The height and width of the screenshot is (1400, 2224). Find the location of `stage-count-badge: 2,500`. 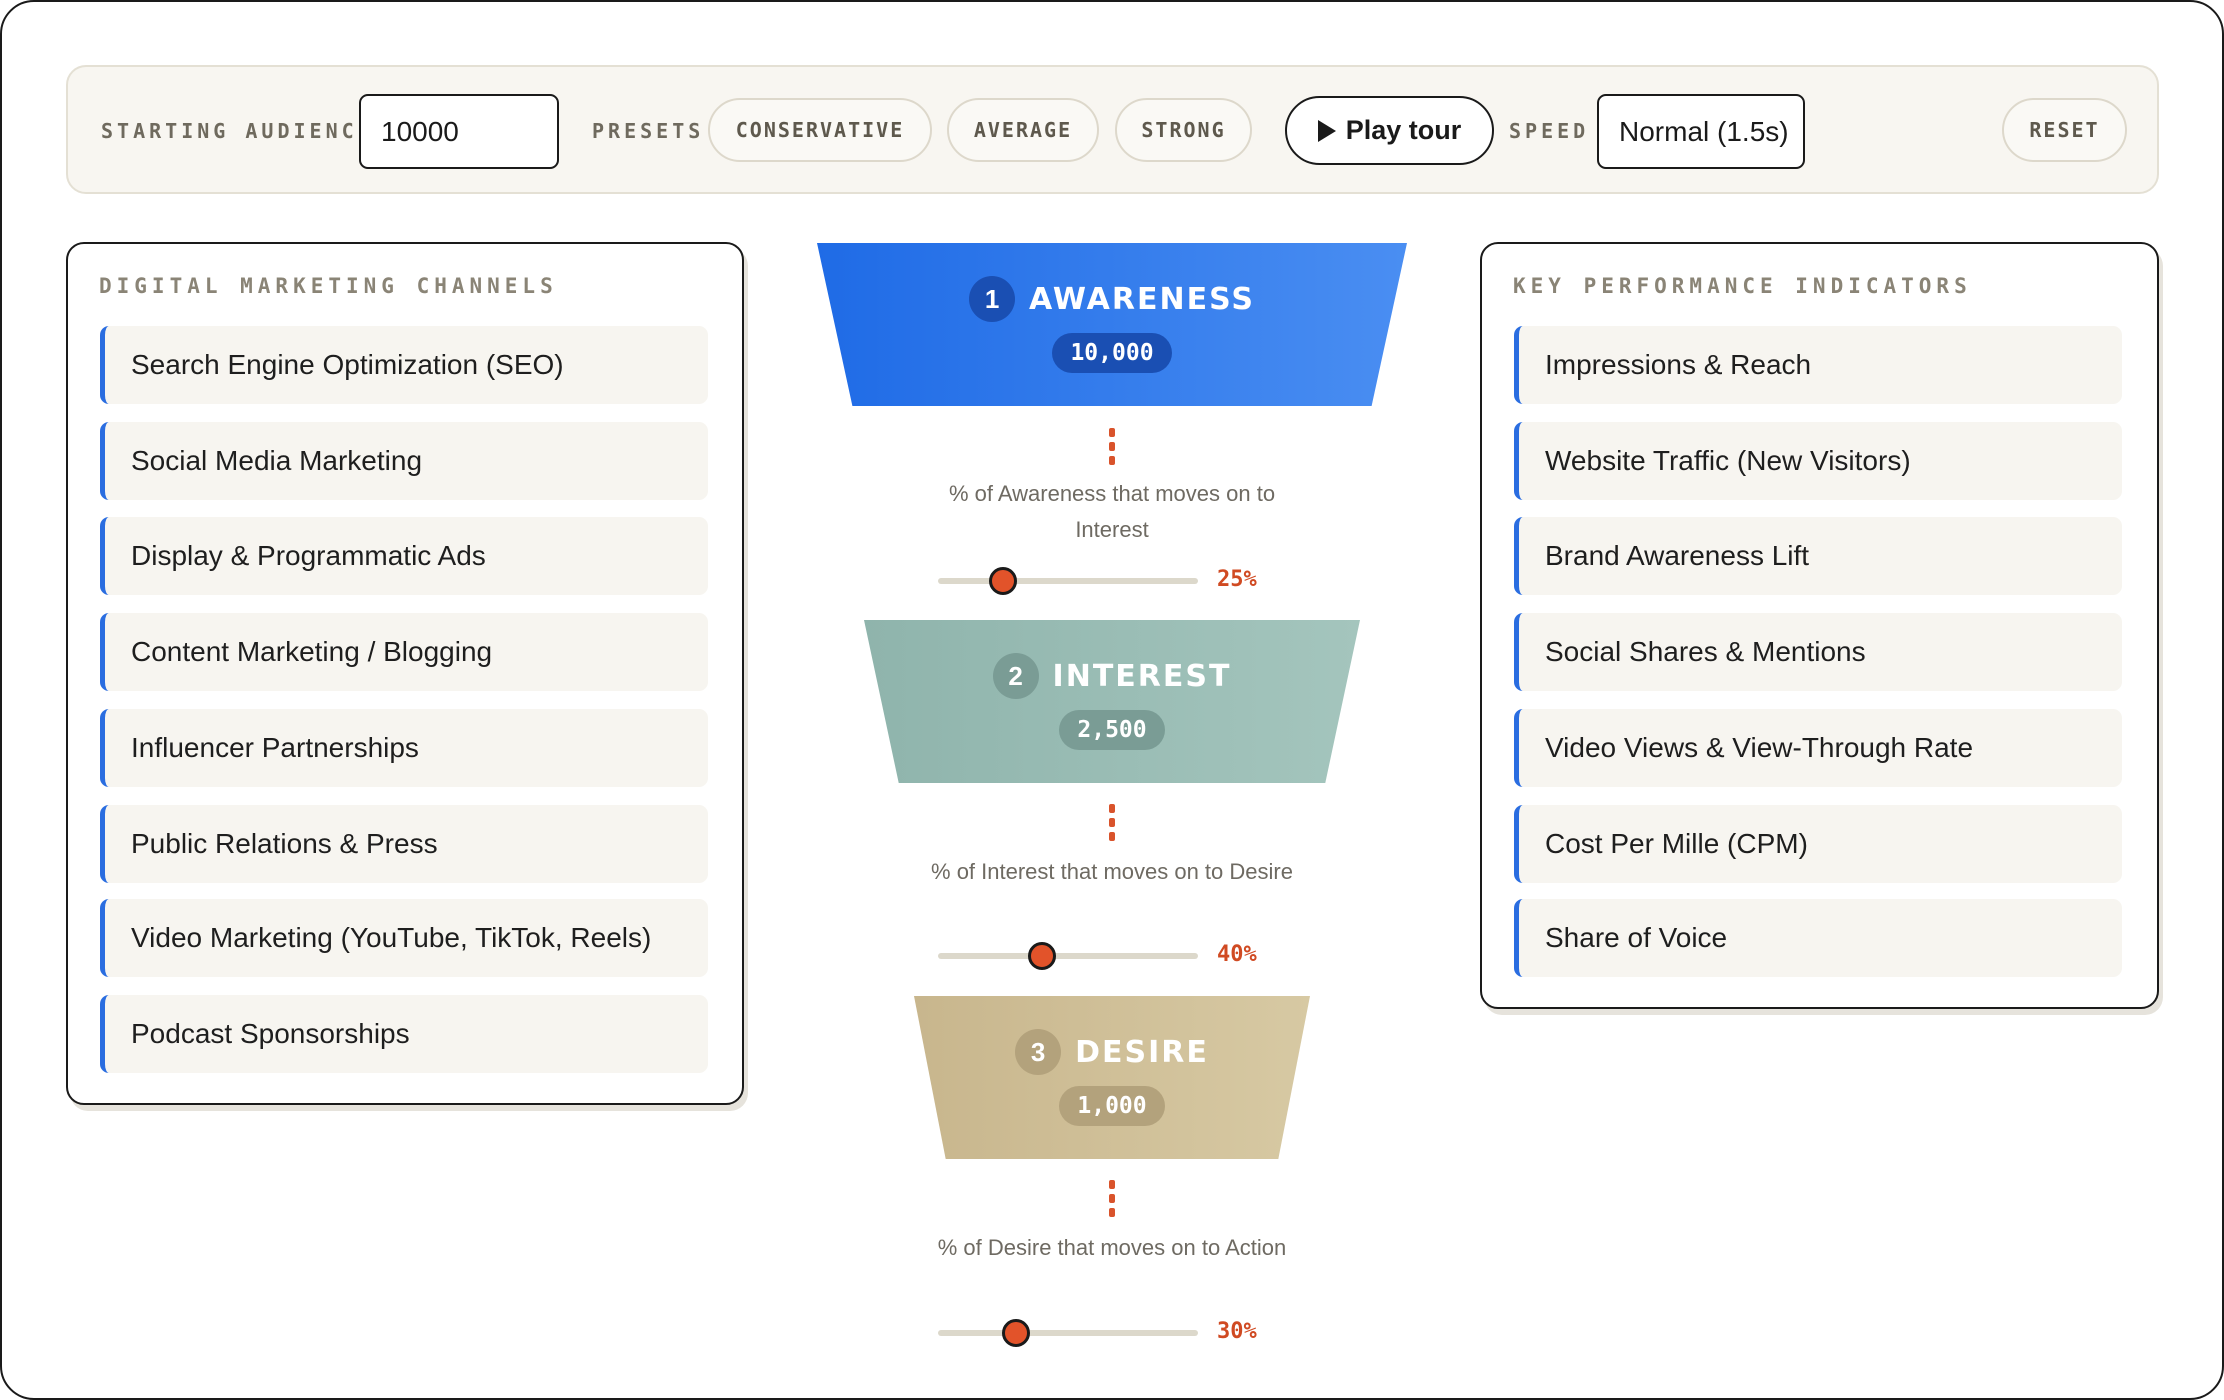

stage-count-badge: 2,500 is located at coordinates (1112, 730).